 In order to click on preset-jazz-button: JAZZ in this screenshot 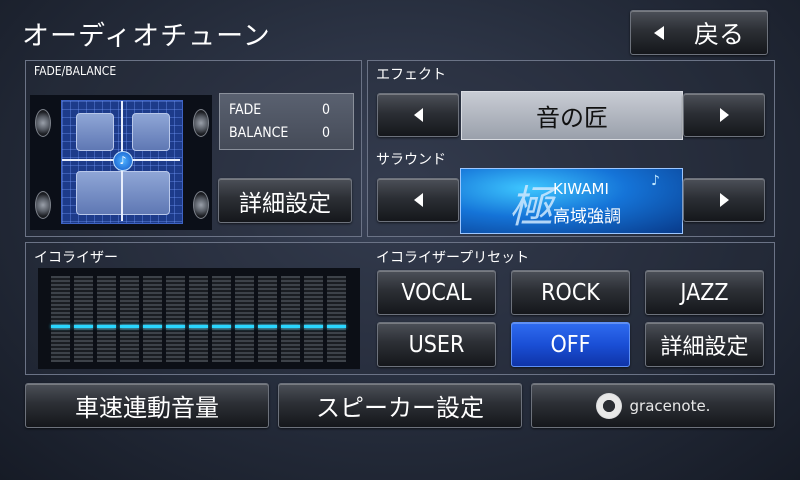, I will do `click(704, 292)`.